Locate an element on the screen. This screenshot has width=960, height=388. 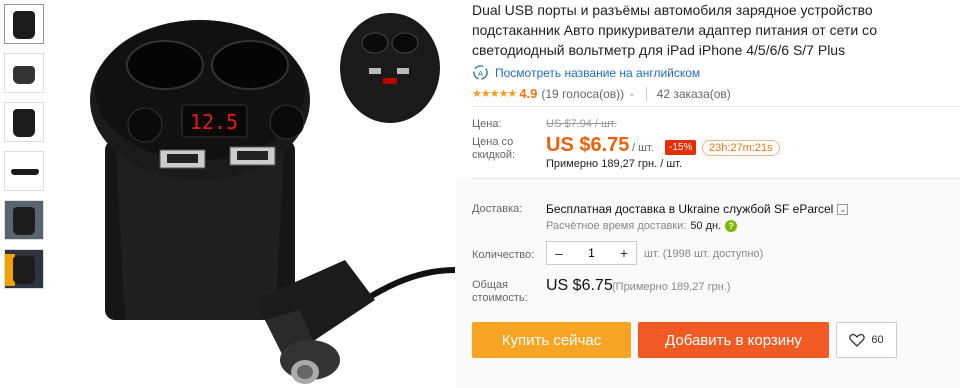
quantity-input is located at coordinates (591, 253).